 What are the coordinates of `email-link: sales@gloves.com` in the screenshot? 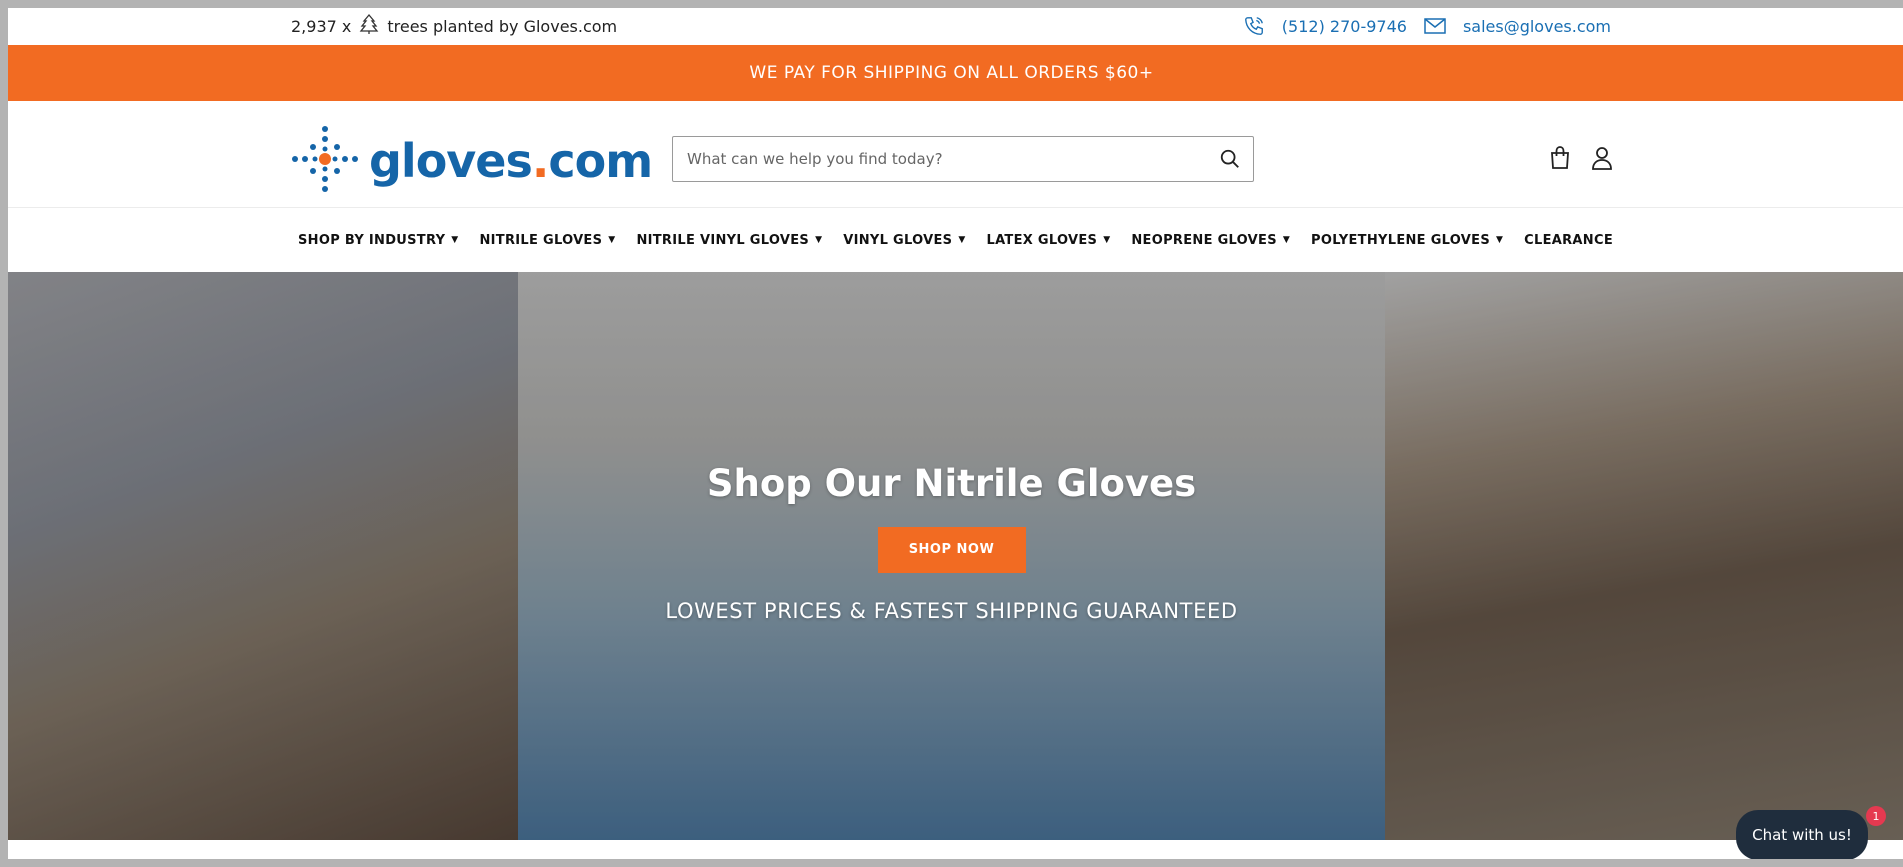 It's located at (1537, 26).